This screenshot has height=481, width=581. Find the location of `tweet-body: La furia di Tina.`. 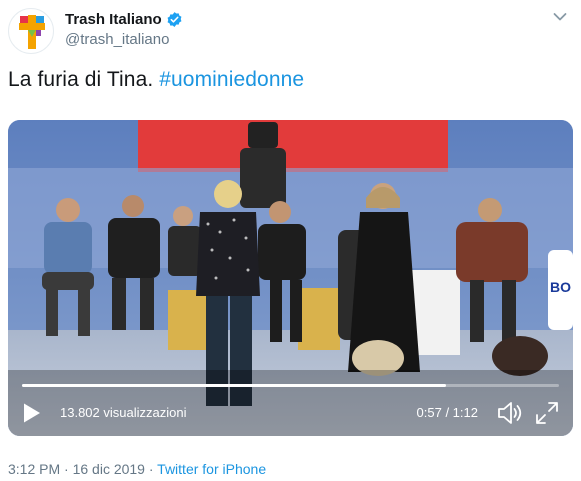

tweet-body: La furia di Tina. is located at coordinates (81, 79).